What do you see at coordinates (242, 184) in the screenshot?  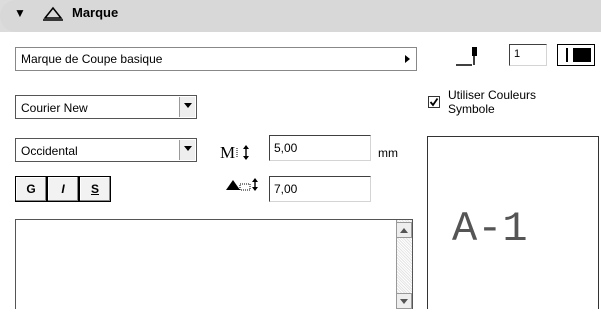 I see `marker-size-icon` at bounding box center [242, 184].